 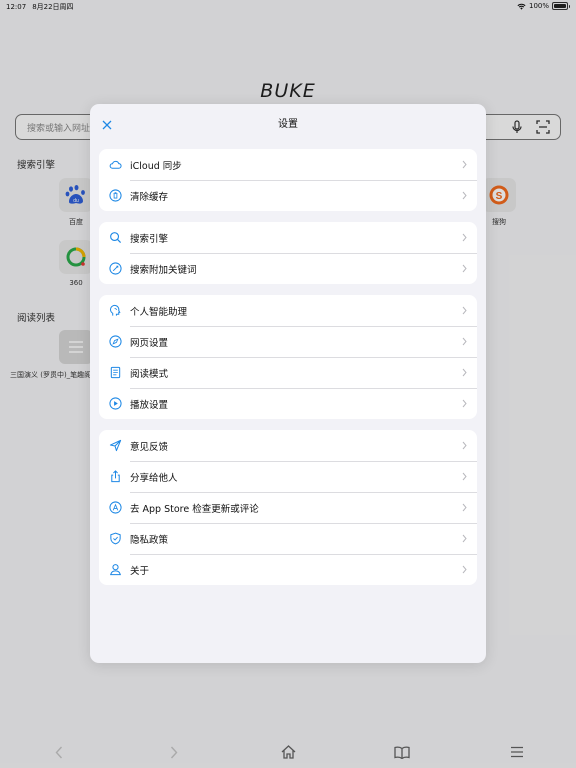 What do you see at coordinates (115, 538) in the screenshot?
I see `shield-check-icon` at bounding box center [115, 538].